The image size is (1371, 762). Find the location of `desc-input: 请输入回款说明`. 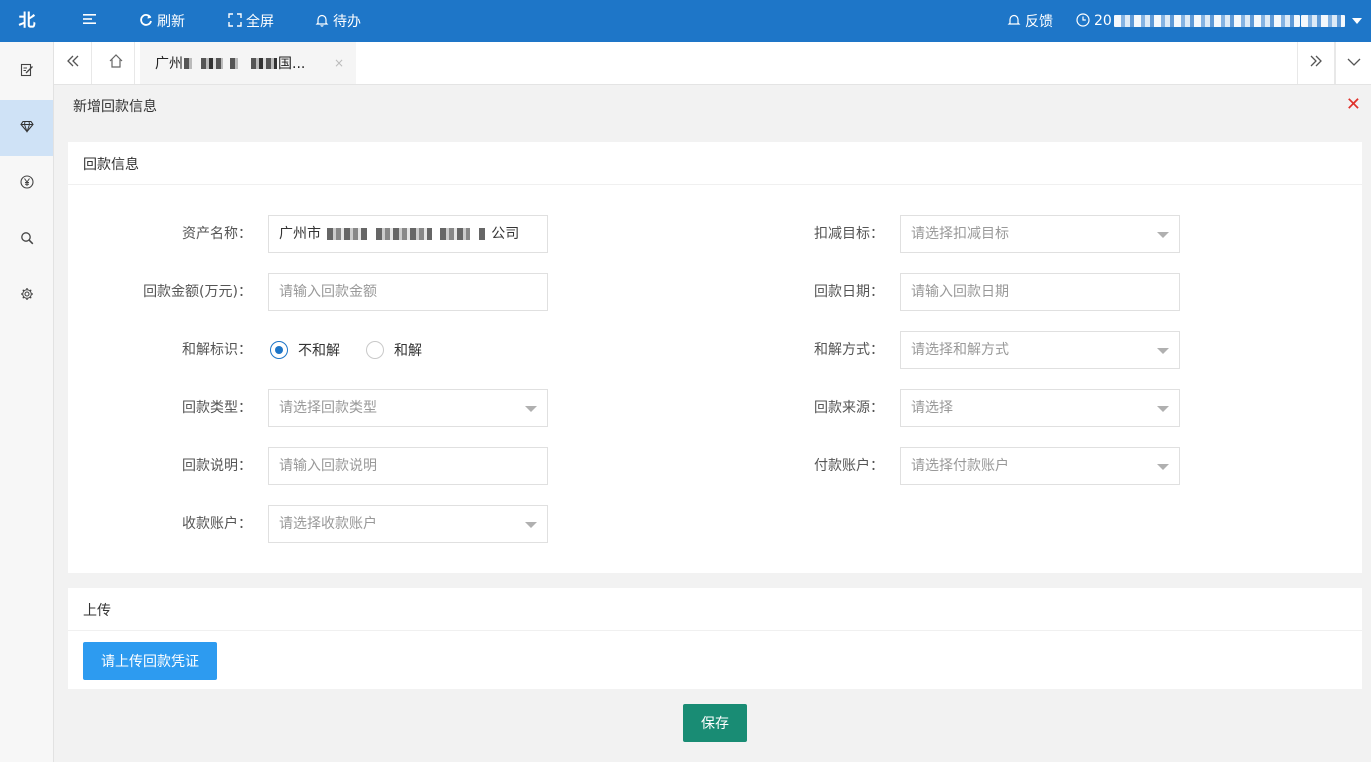

desc-input: 请输入回款说明 is located at coordinates (408, 466).